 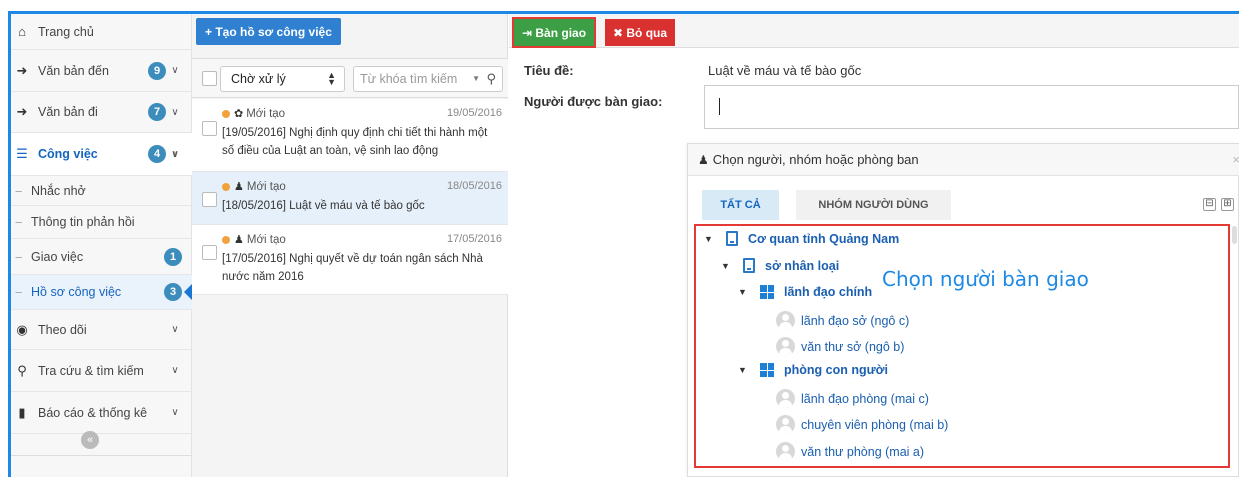 What do you see at coordinates (101, 154) in the screenshot?
I see `sidebar-item-tasks: ☰ Công việc 4 ∨` at bounding box center [101, 154].